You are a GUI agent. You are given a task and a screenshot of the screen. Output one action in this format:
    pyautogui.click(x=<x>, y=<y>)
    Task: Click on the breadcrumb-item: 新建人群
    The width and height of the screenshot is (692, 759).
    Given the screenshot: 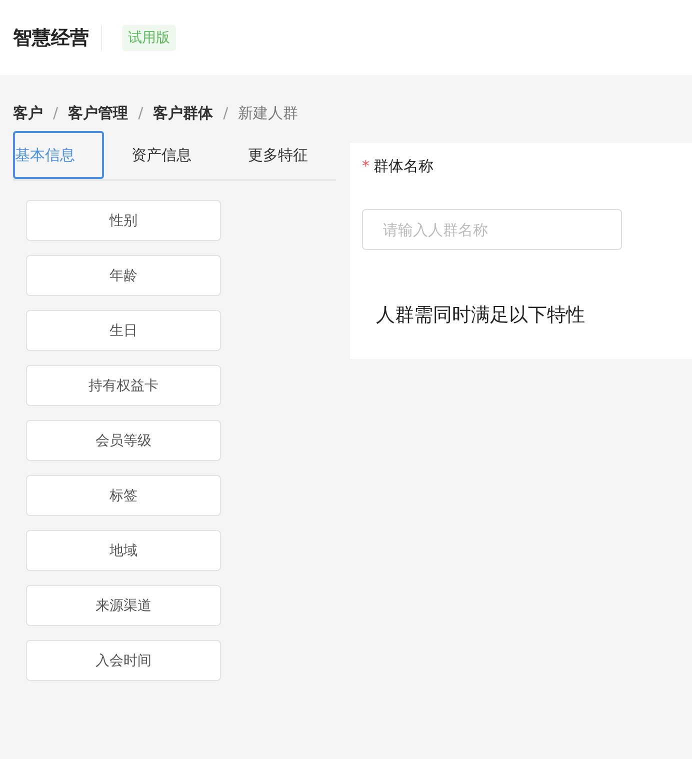 What is the action you would take?
    pyautogui.click(x=268, y=113)
    